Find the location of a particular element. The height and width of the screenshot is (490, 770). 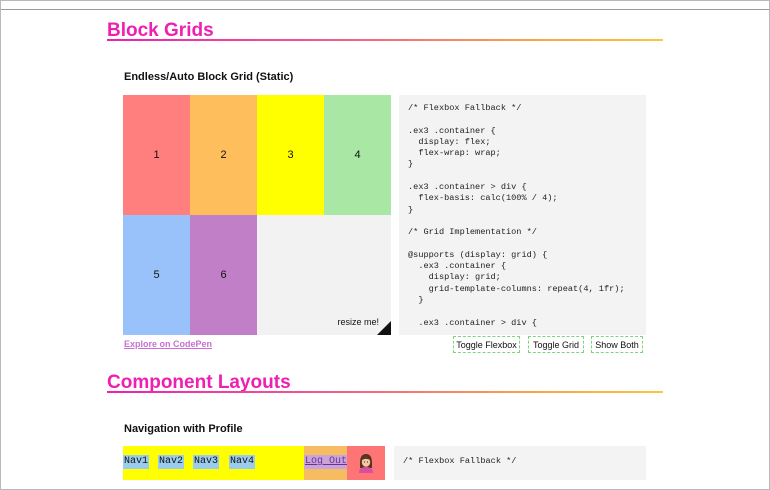

avatar is located at coordinates (366, 463).